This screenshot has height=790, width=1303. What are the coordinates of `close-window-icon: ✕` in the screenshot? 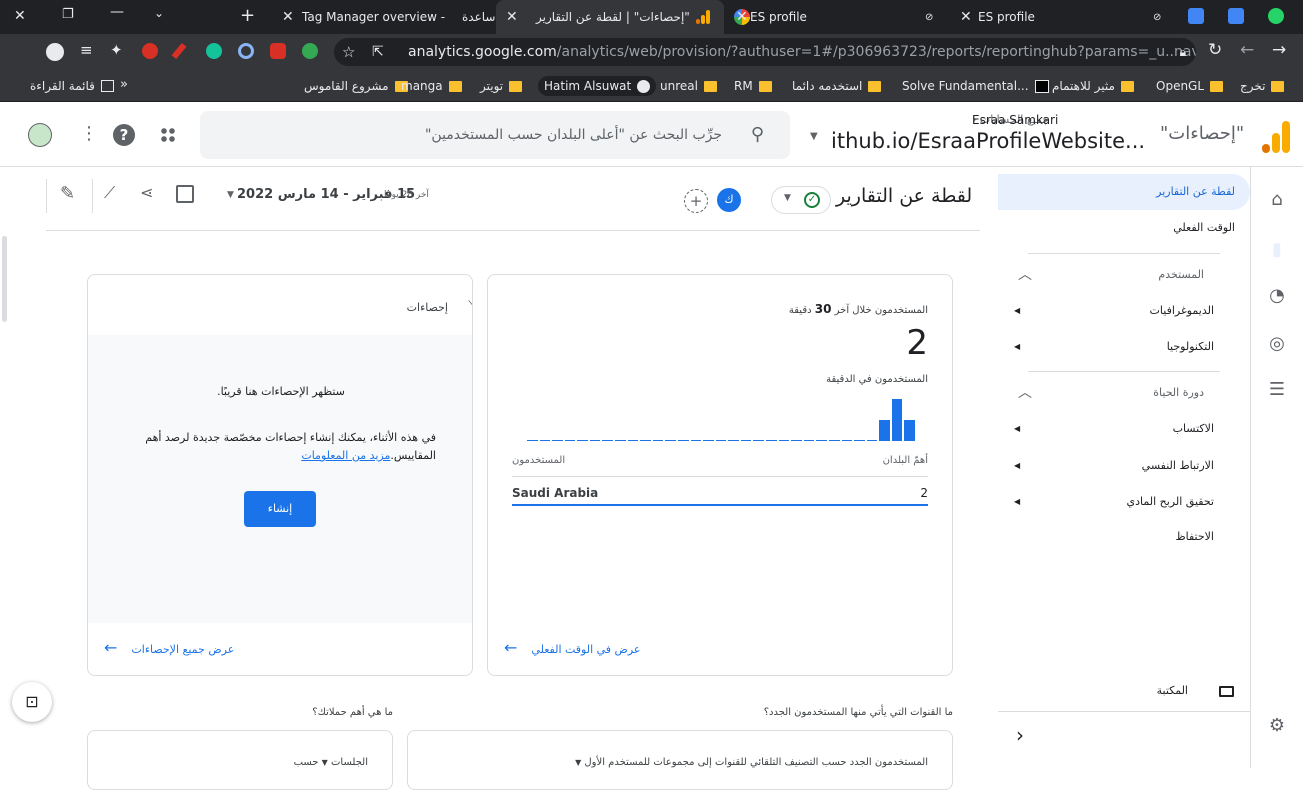 It's located at (20, 16).